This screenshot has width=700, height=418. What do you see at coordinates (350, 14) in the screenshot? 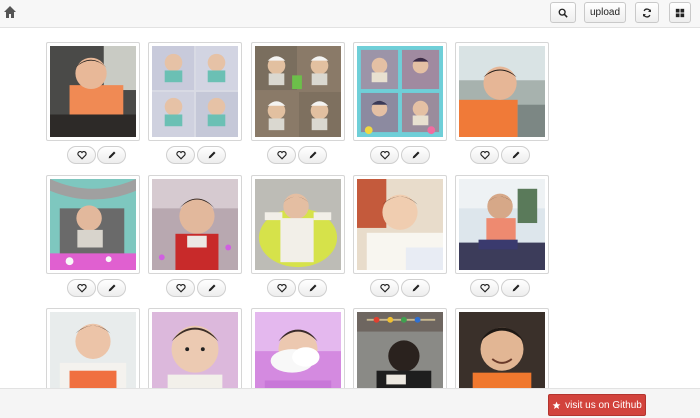
I see `top-toolbar: upload` at bounding box center [350, 14].